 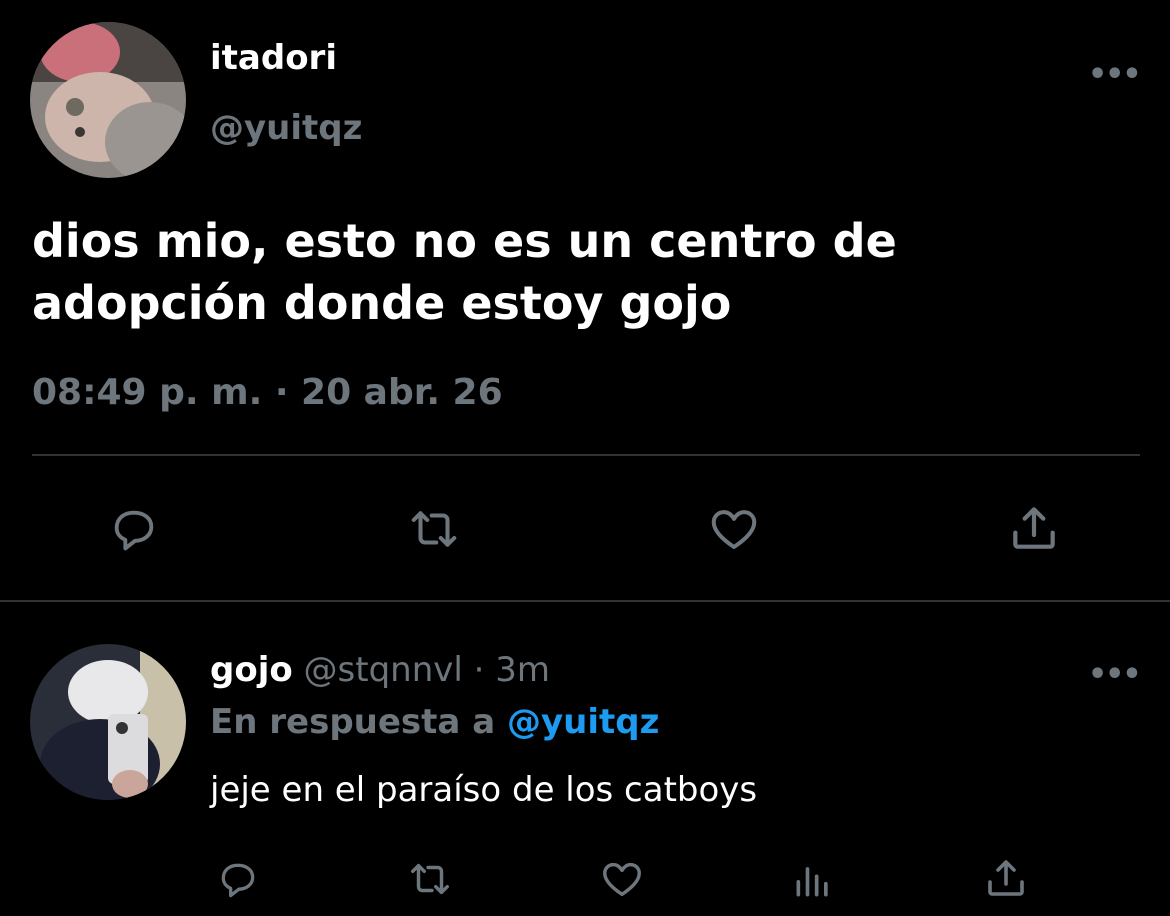 I want to click on reply-time: 3m, so click(x=522, y=670).